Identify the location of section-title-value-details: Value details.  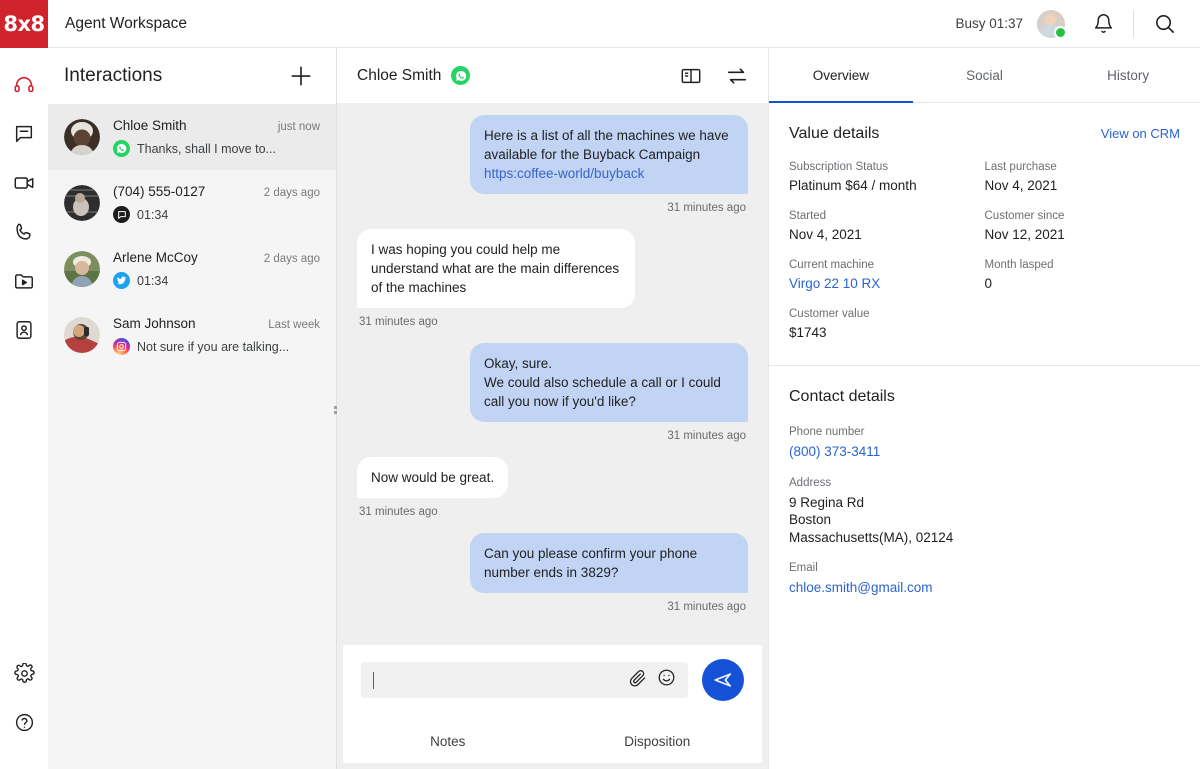
(834, 133).